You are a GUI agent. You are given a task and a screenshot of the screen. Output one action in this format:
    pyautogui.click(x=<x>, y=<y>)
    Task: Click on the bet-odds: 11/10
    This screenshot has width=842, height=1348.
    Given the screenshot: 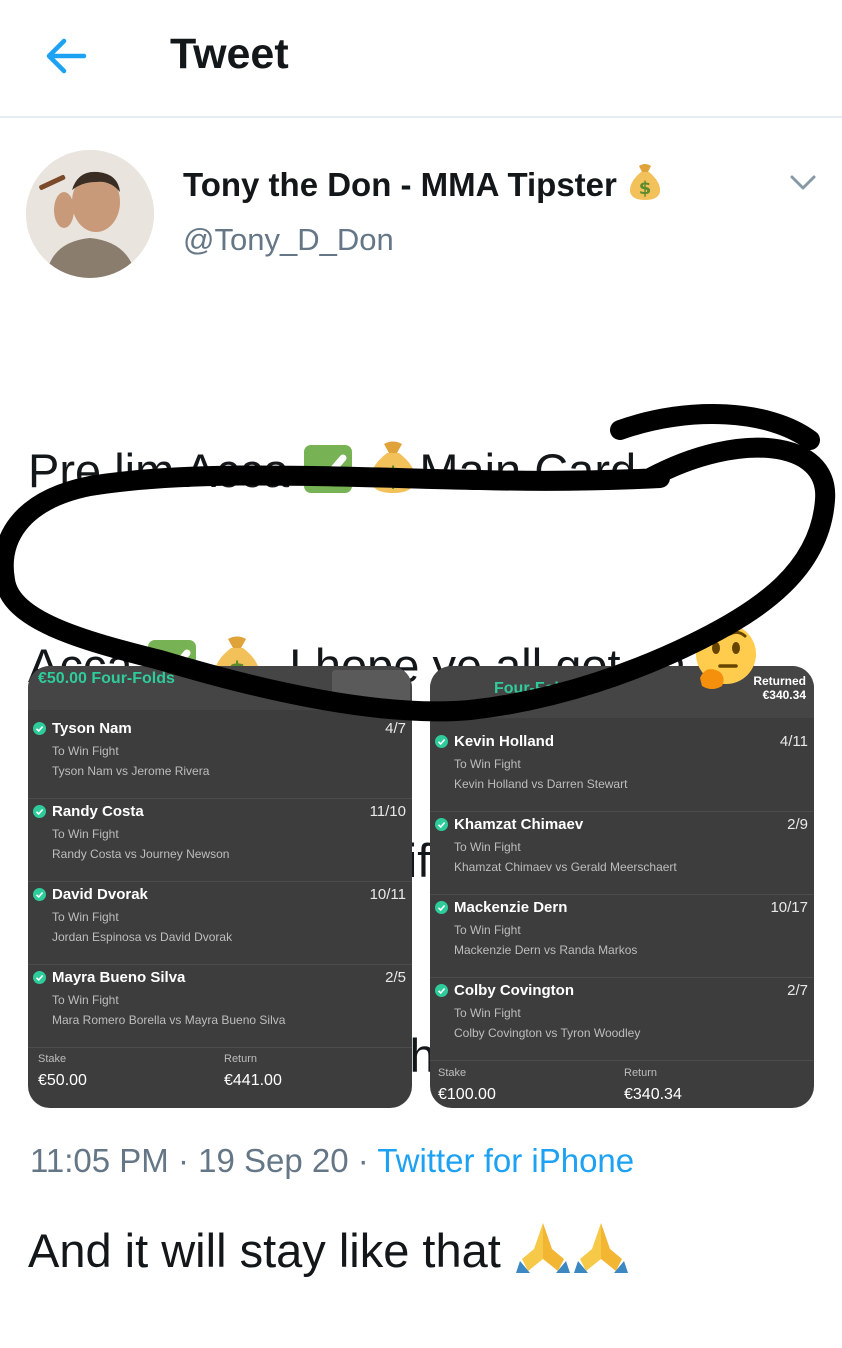 What is the action you would take?
    pyautogui.click(x=387, y=811)
    